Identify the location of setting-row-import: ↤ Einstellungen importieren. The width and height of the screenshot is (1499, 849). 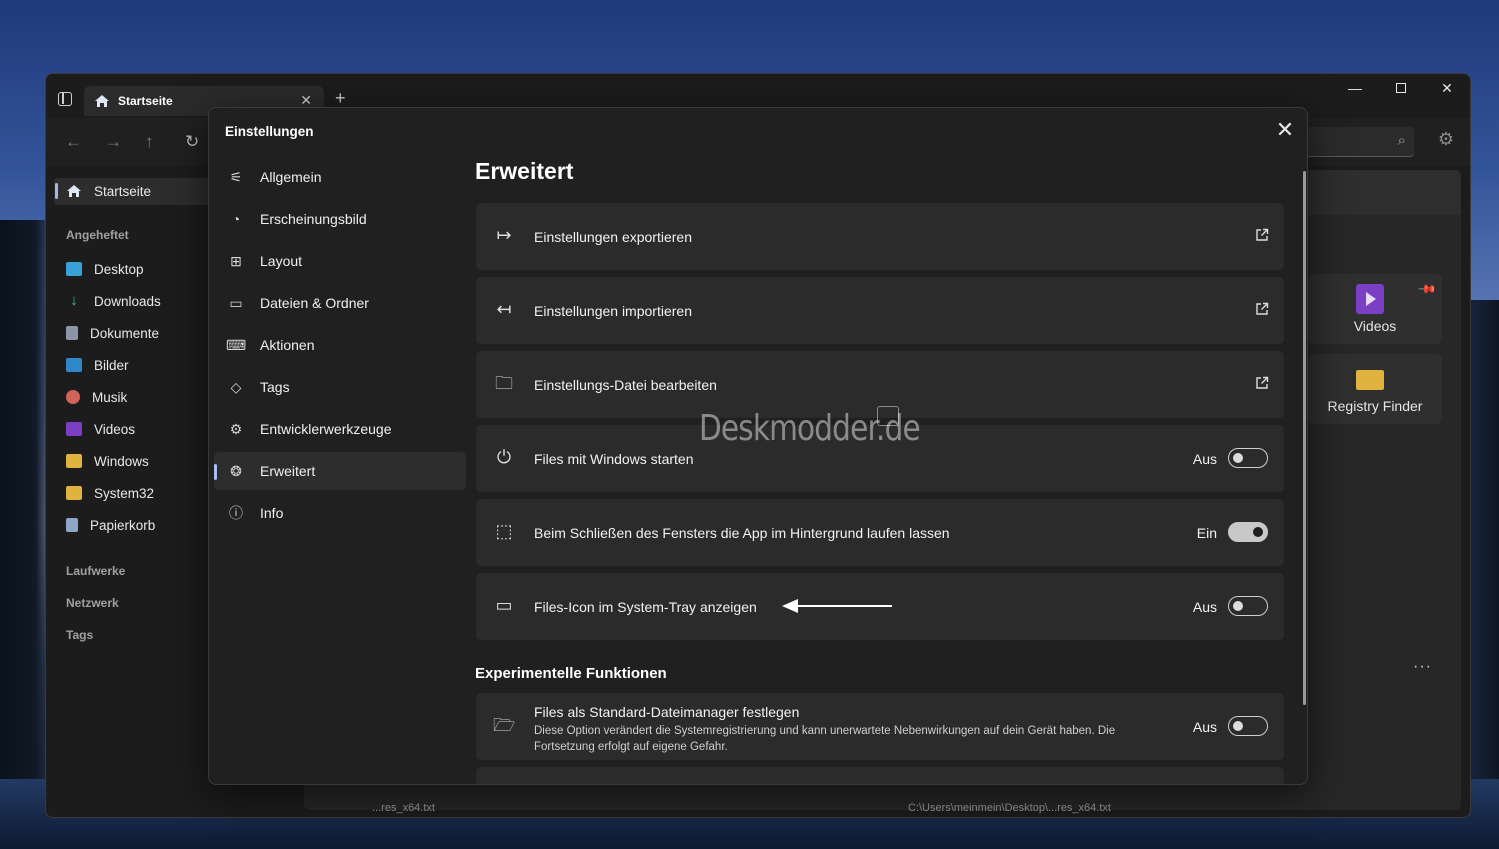
(880, 310).